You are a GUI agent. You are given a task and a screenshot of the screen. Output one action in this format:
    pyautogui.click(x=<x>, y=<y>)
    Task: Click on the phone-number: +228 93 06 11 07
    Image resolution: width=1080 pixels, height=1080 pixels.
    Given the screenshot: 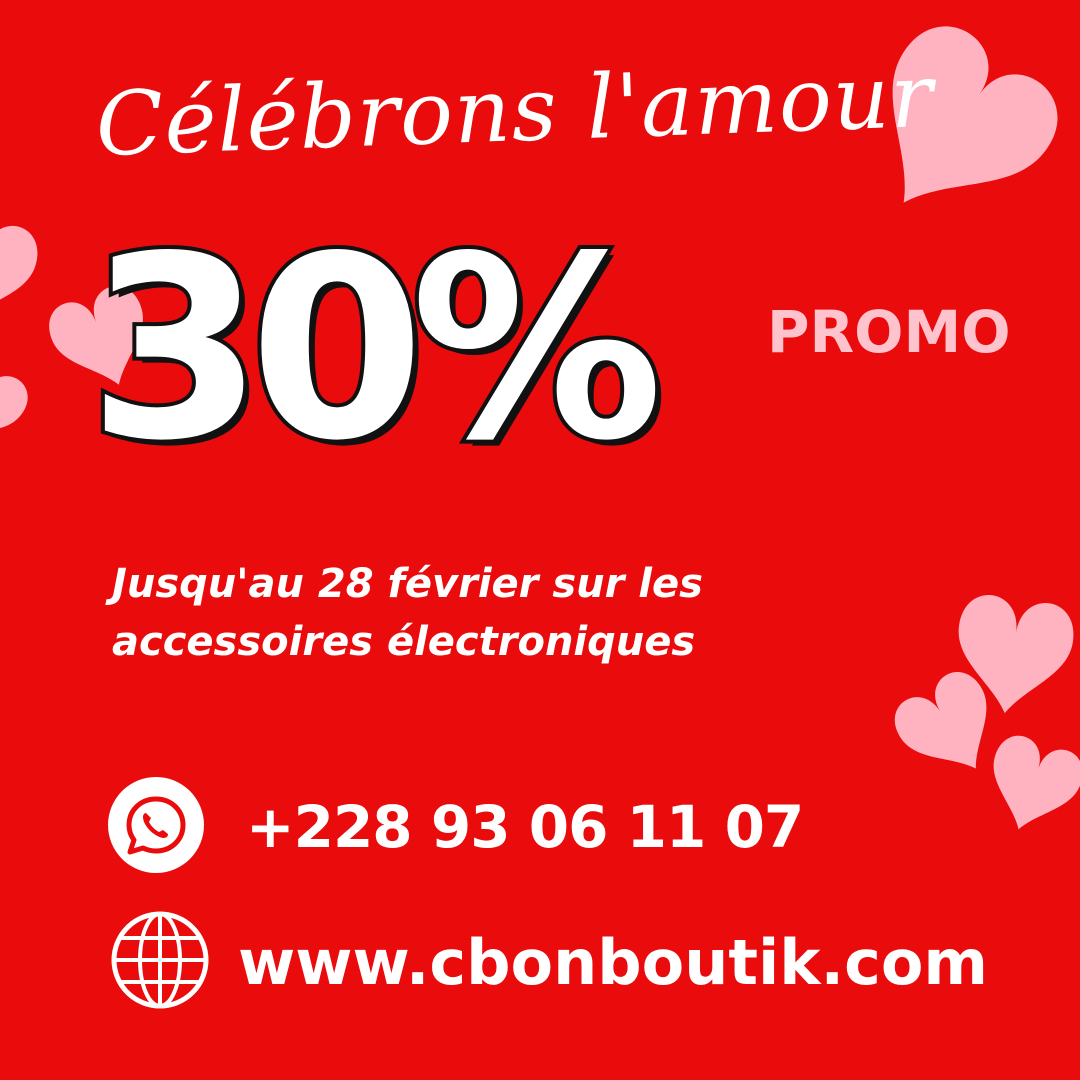 What is the action you would take?
    pyautogui.click(x=525, y=827)
    